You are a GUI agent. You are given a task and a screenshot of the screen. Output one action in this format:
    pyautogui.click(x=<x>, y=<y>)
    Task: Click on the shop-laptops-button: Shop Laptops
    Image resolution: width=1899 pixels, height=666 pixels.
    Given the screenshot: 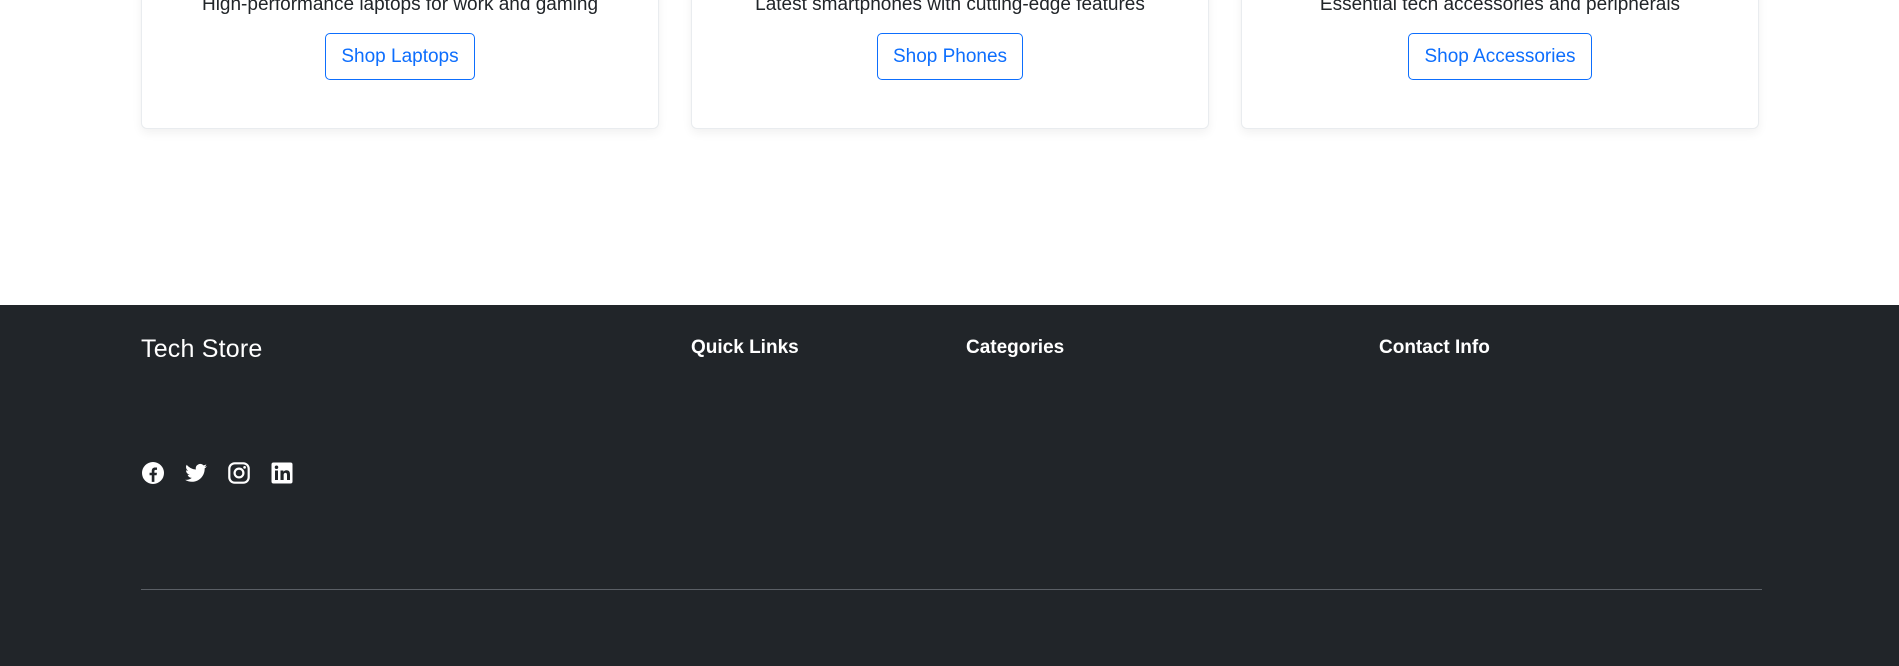 What is the action you would take?
    pyautogui.click(x=400, y=56)
    